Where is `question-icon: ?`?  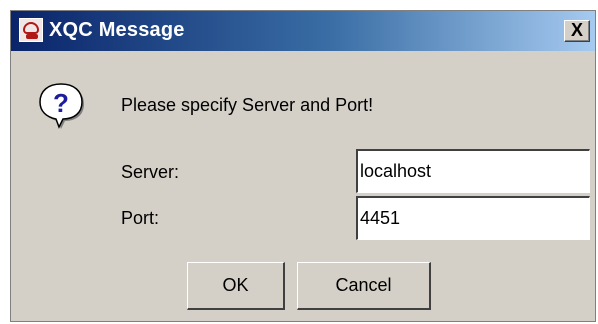 question-icon: ? is located at coordinates (61, 105).